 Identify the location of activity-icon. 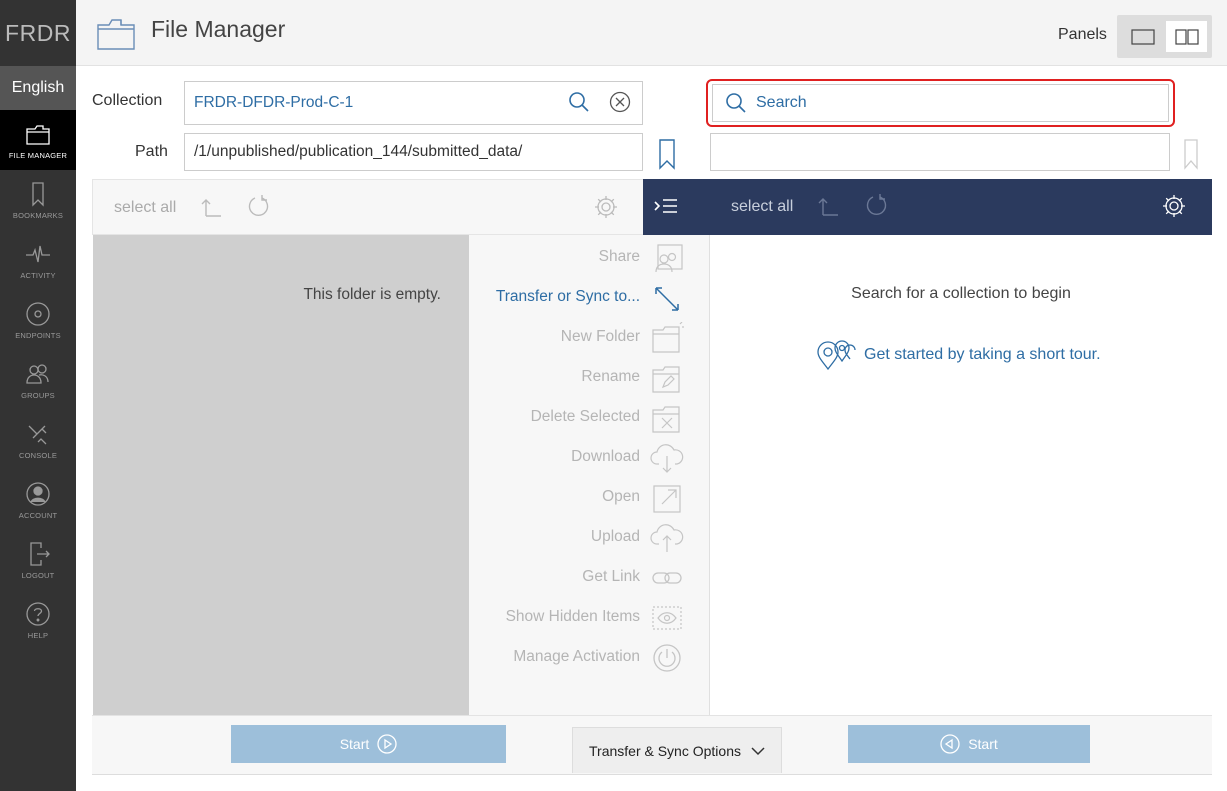
(38, 254).